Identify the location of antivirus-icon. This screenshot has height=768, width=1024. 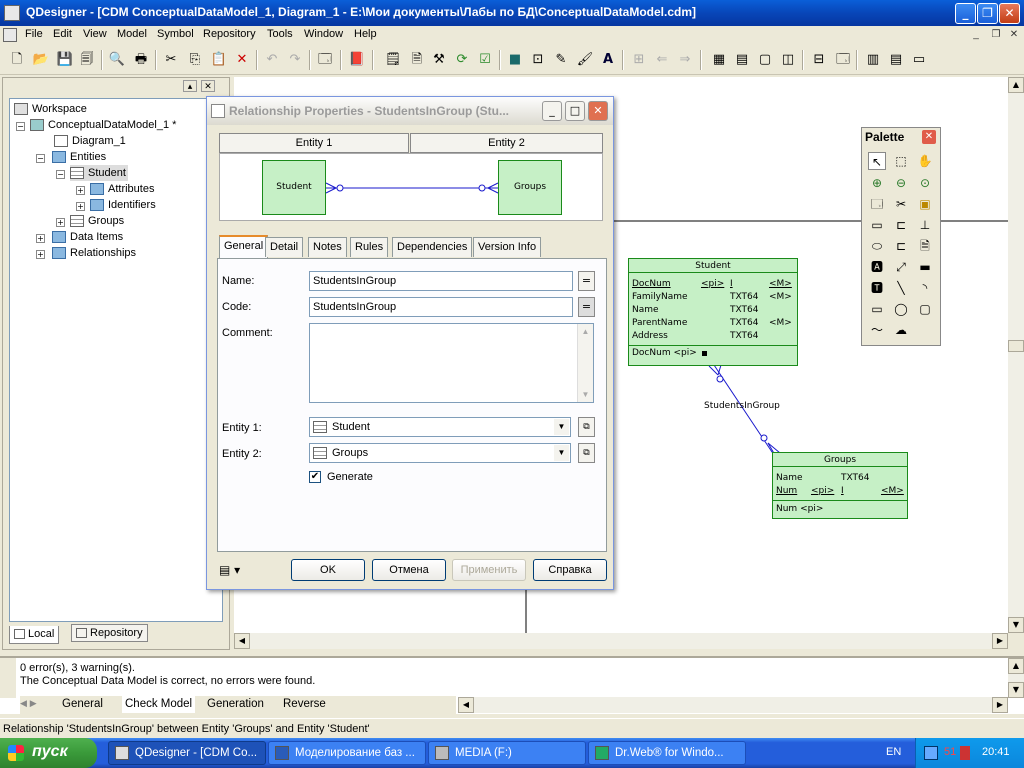
(965, 753).